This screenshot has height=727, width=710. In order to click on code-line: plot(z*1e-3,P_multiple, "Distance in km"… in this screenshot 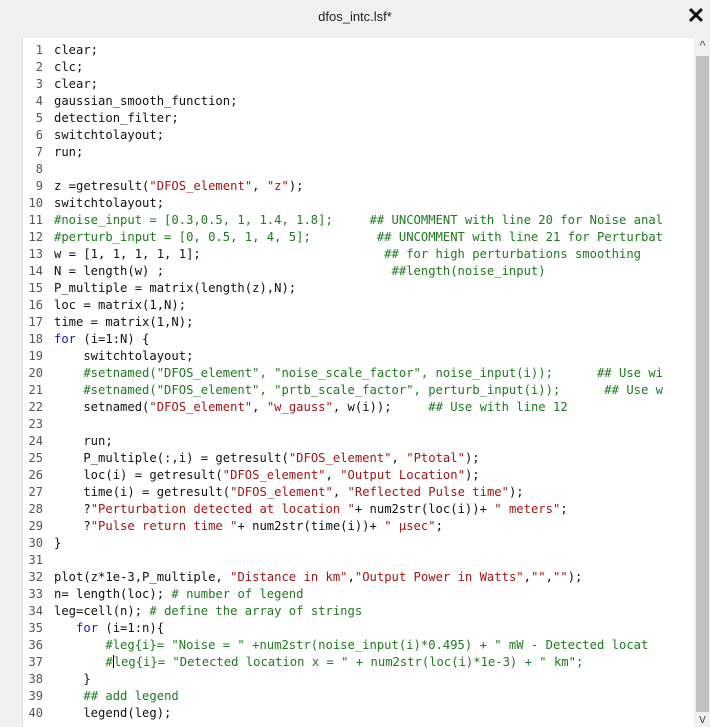, I will do `click(318, 577)`.